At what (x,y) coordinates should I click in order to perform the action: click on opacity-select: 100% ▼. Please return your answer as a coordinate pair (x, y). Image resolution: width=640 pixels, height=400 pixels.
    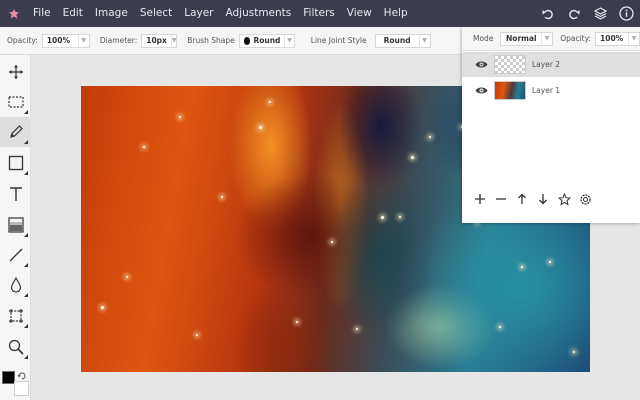
    Looking at the image, I should click on (65, 40).